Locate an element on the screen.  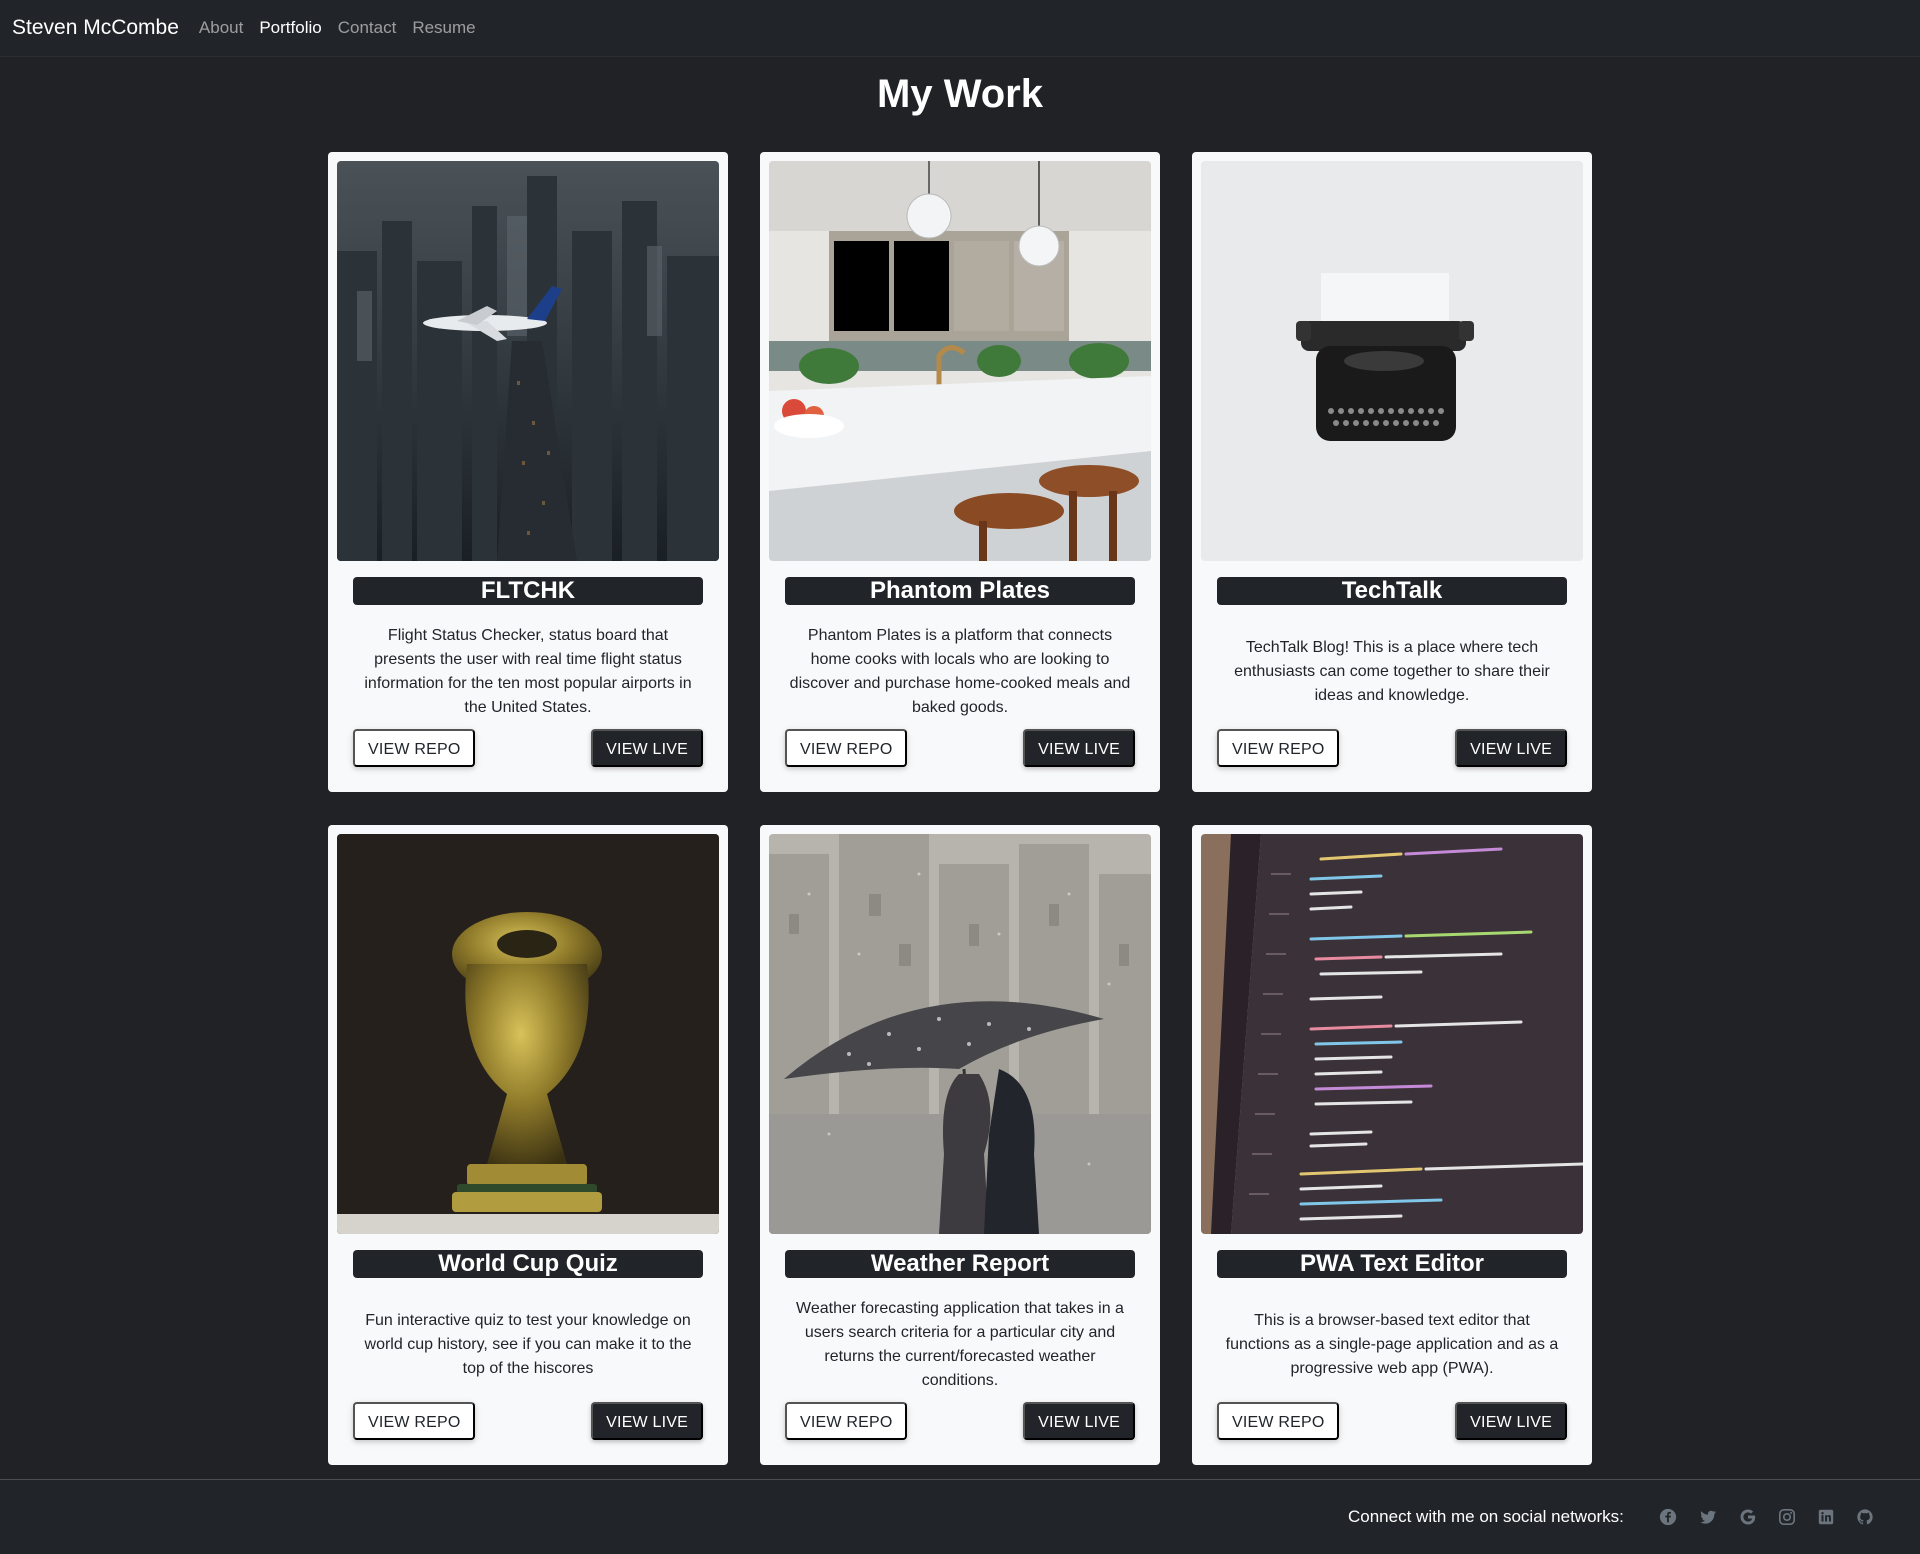
nav-link-contact: Contact is located at coordinates (367, 28).